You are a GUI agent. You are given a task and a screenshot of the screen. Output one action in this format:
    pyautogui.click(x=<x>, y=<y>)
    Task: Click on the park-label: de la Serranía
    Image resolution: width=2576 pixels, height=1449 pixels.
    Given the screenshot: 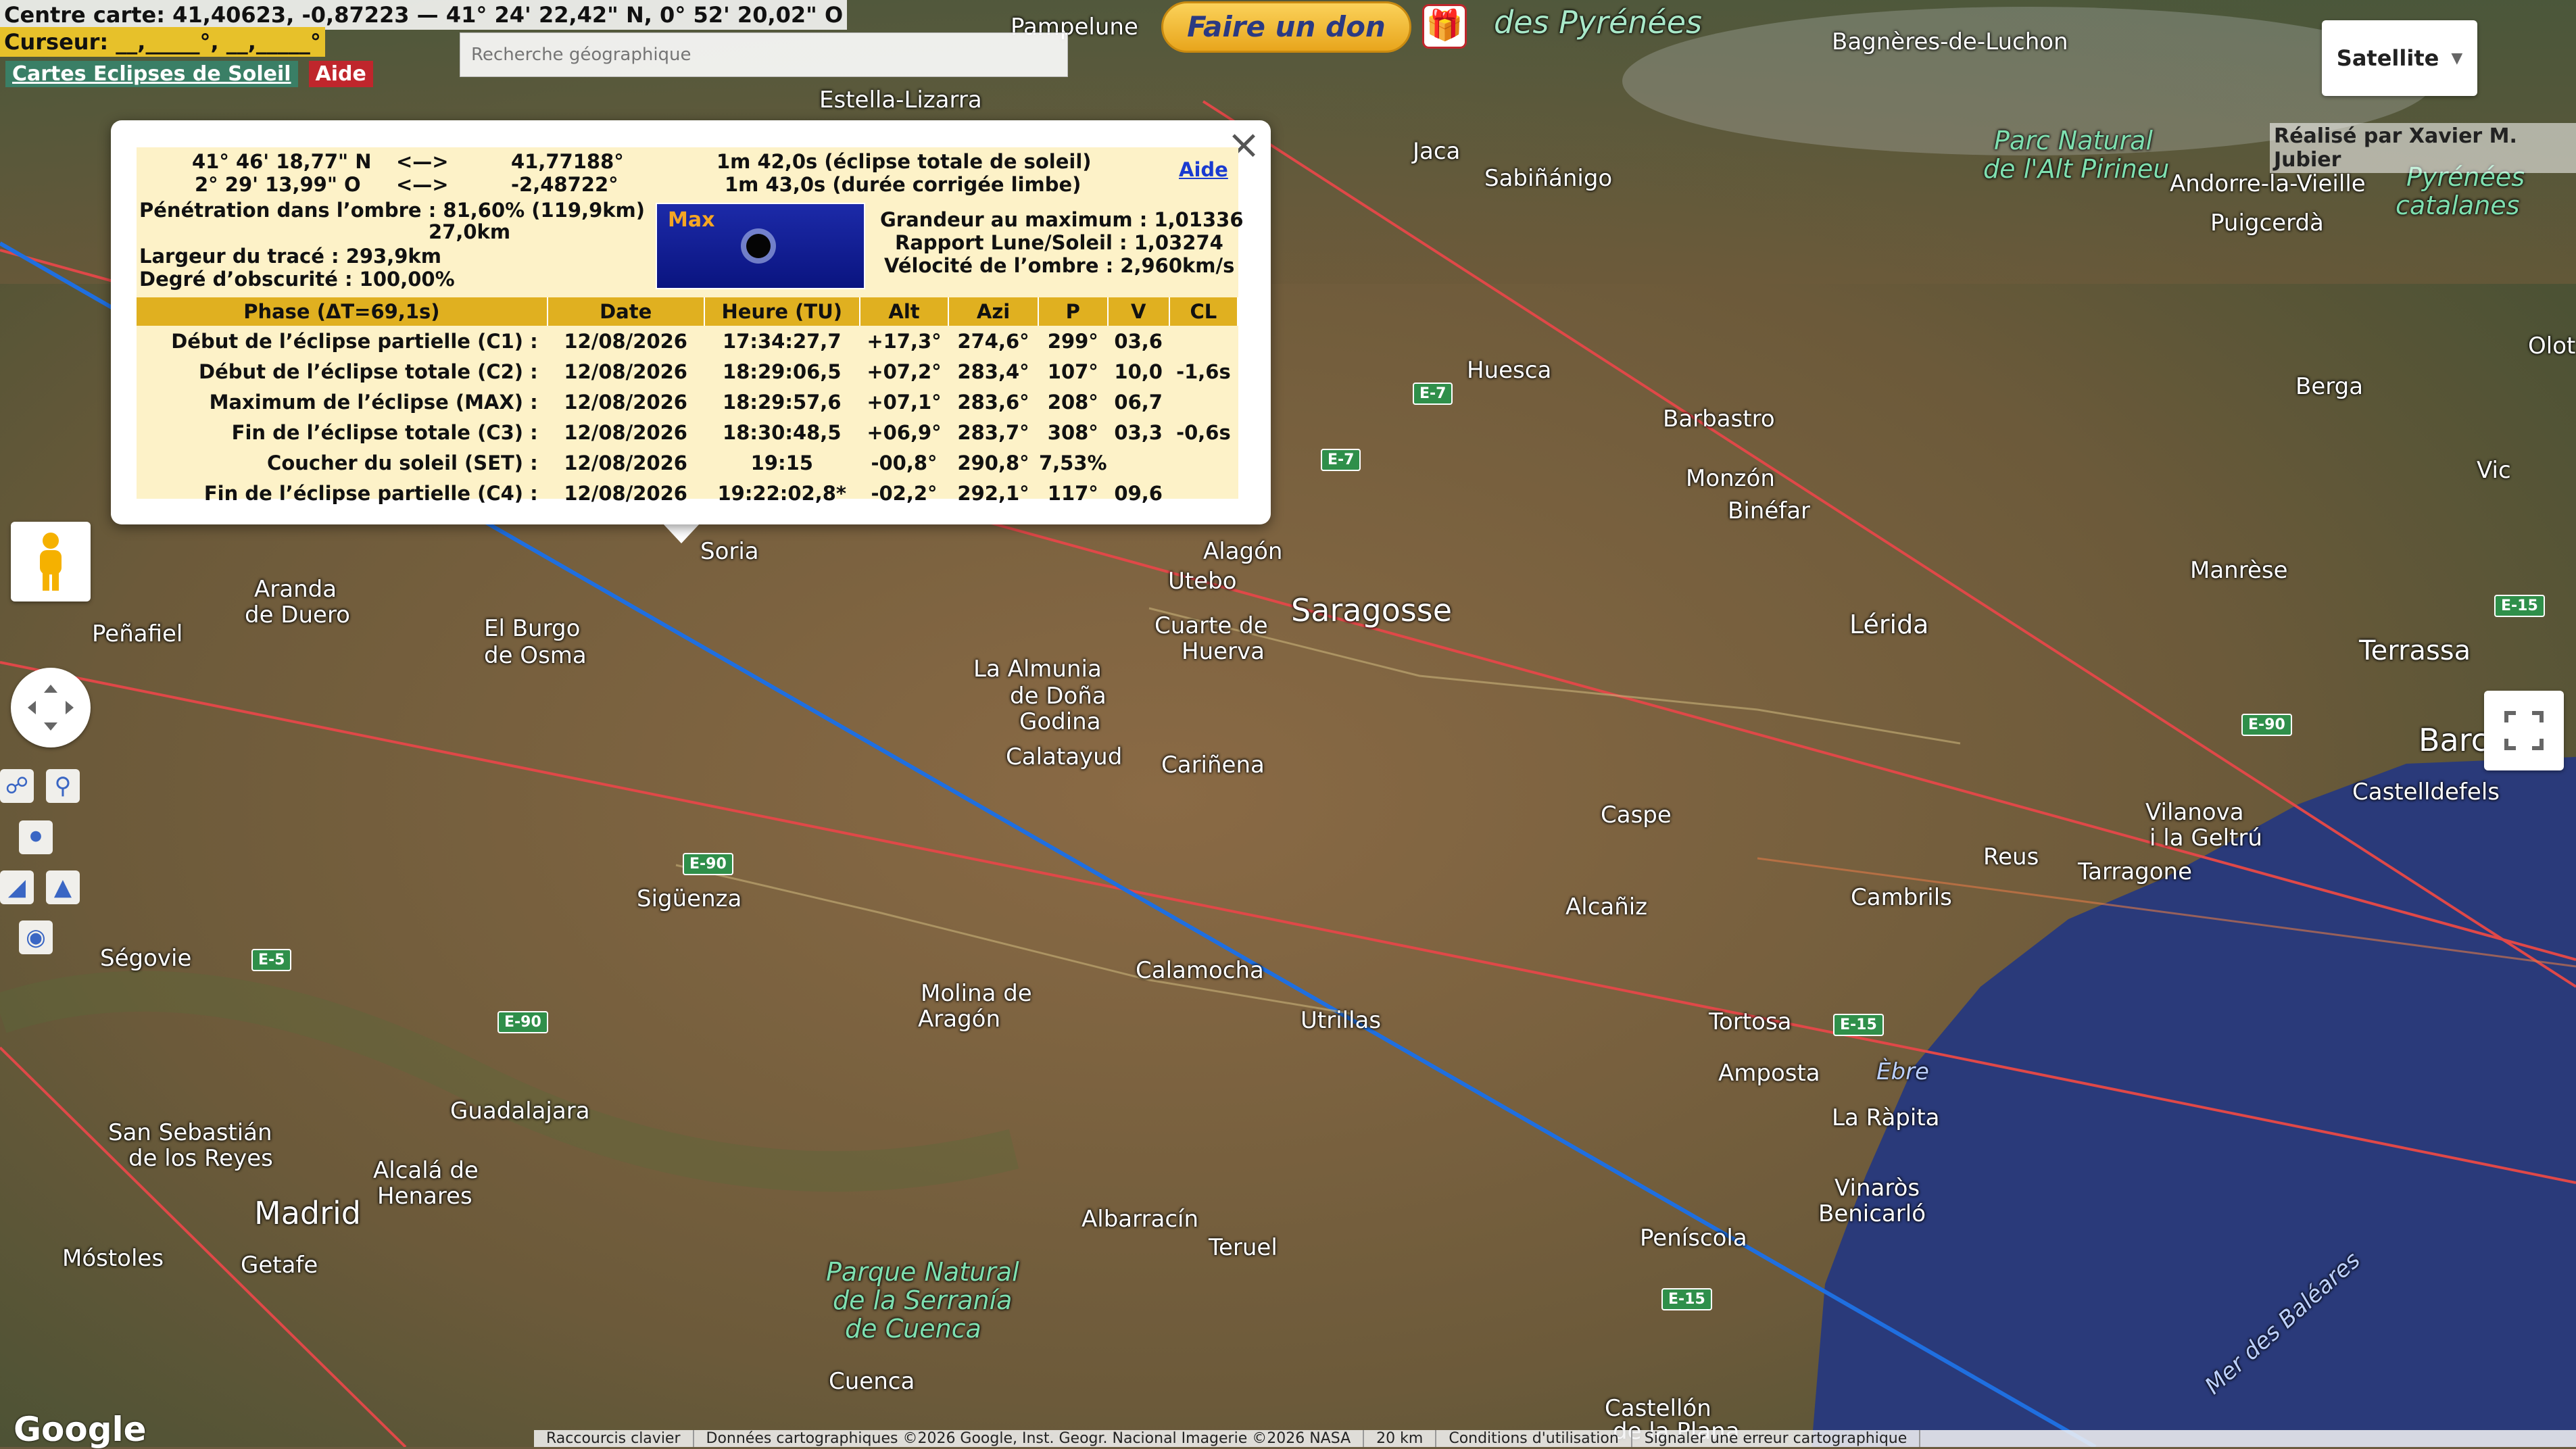 What is the action you would take?
    pyautogui.click(x=923, y=1300)
    